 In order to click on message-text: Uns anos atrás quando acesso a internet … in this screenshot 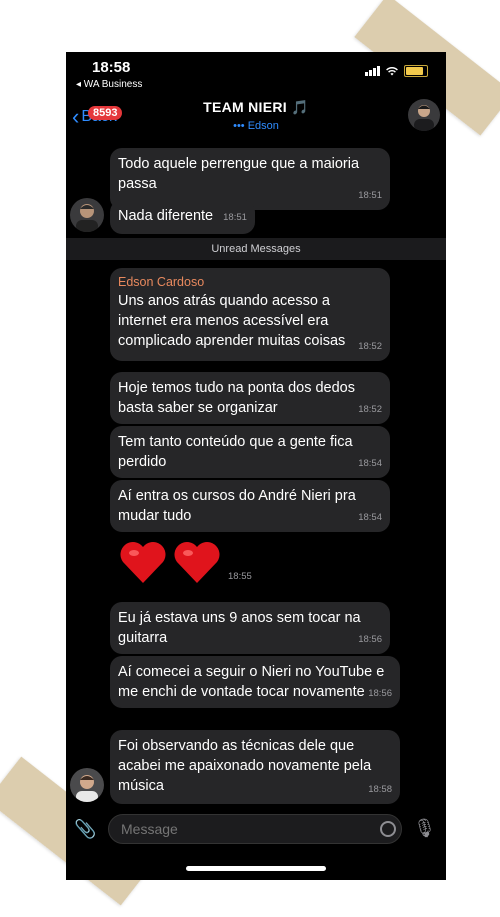, I will do `click(232, 321)`.